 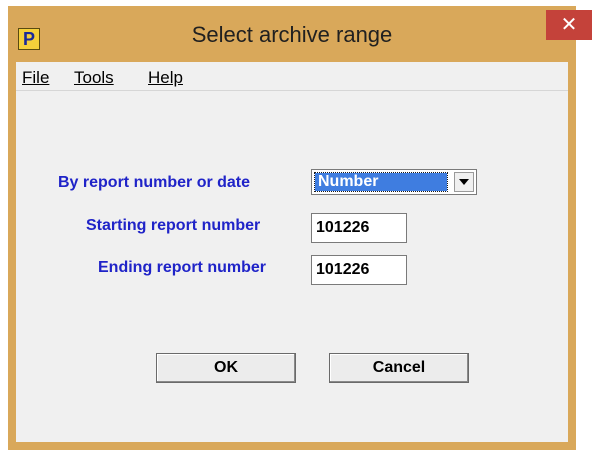 I want to click on menu-file: File, so click(x=35, y=78).